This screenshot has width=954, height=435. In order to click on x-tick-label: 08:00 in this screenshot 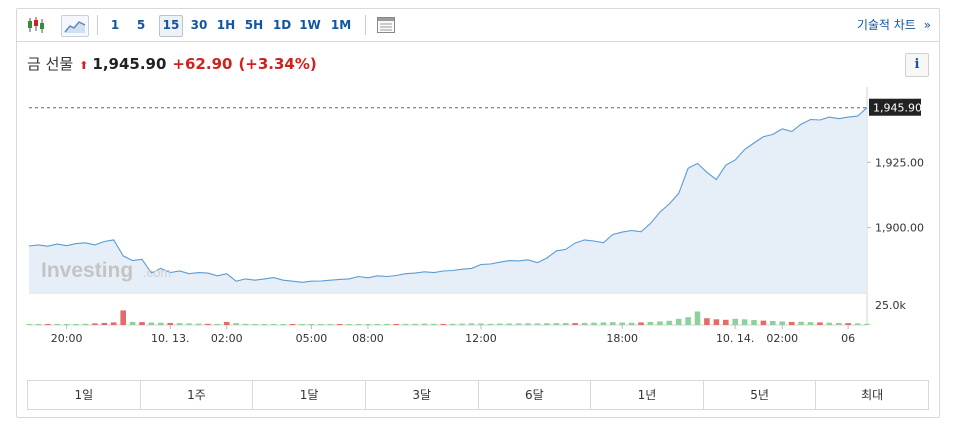, I will do `click(368, 338)`.